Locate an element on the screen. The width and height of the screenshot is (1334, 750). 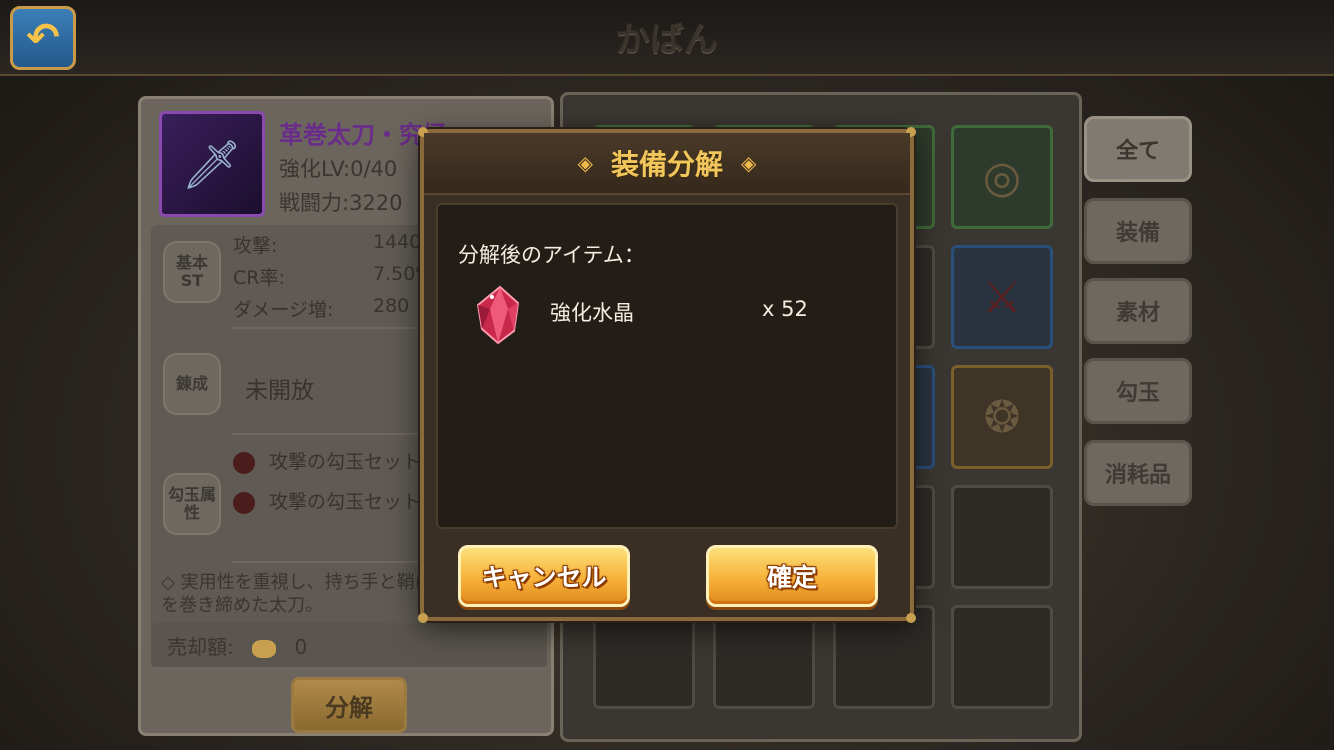
dialog-header: ◈ 装備分解 ◈ is located at coordinates (667, 164).